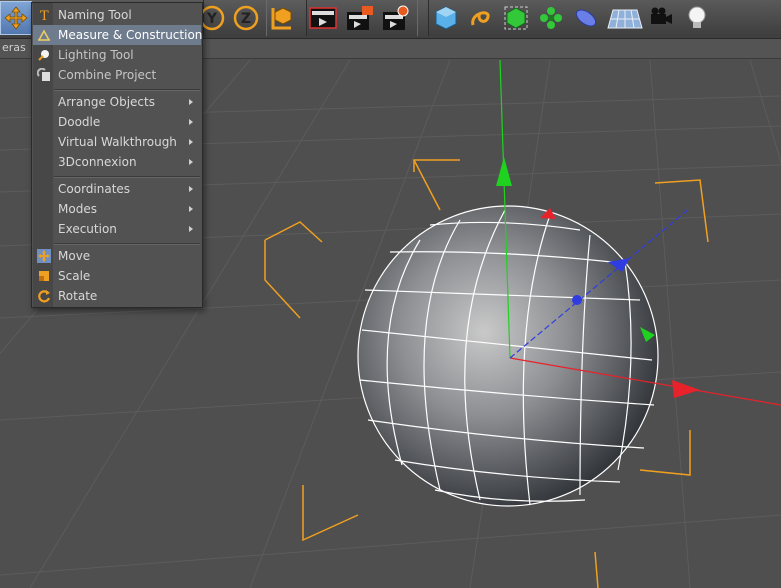 This screenshot has width=781, height=588. Describe the element at coordinates (95, 15) in the screenshot. I see `menu-item-label: Naming Tool` at that location.